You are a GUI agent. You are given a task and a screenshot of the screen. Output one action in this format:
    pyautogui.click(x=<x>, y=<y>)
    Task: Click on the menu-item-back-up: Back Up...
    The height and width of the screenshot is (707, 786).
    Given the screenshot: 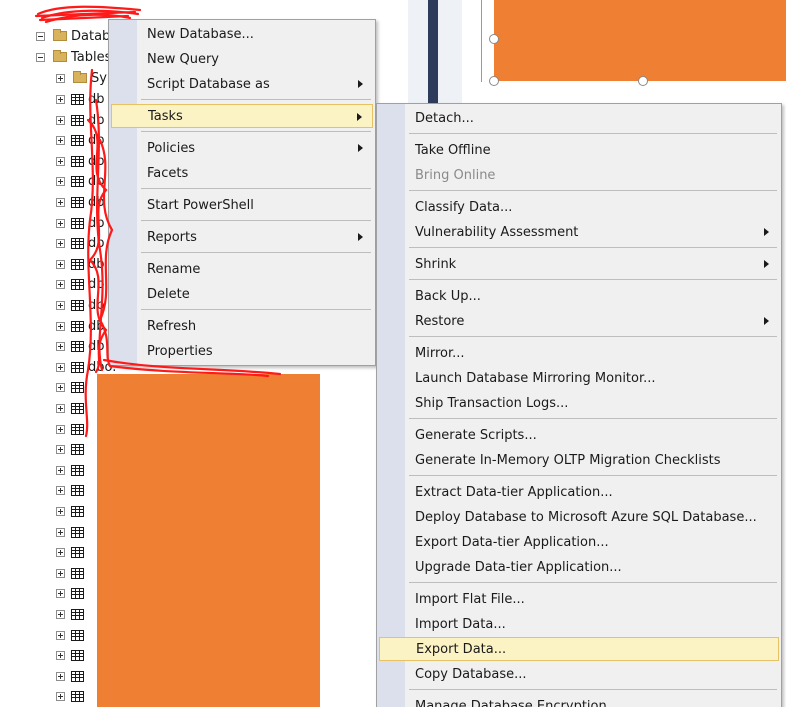 What is the action you would take?
    pyautogui.click(x=579, y=296)
    